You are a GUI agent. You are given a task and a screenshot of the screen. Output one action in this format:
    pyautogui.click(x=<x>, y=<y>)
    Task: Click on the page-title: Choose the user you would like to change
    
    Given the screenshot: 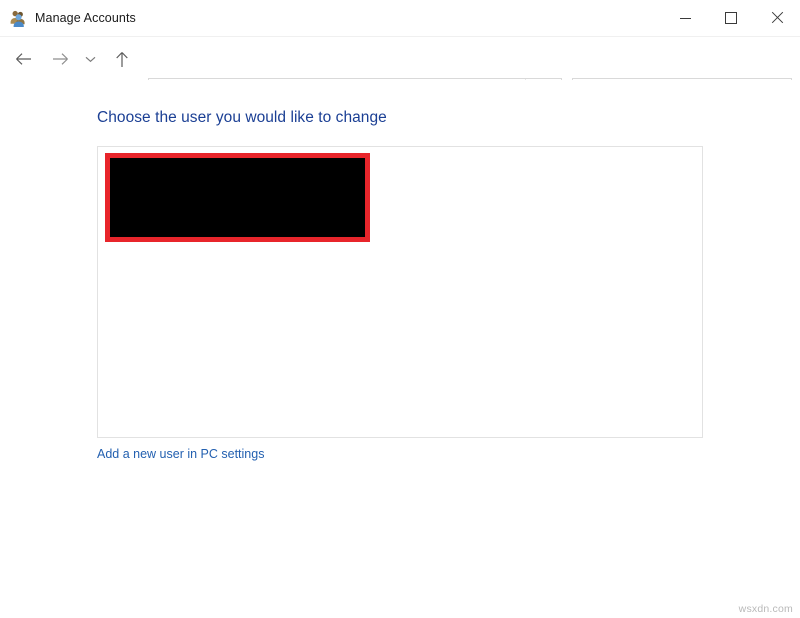 What is the action you would take?
    pyautogui.click(x=242, y=117)
    